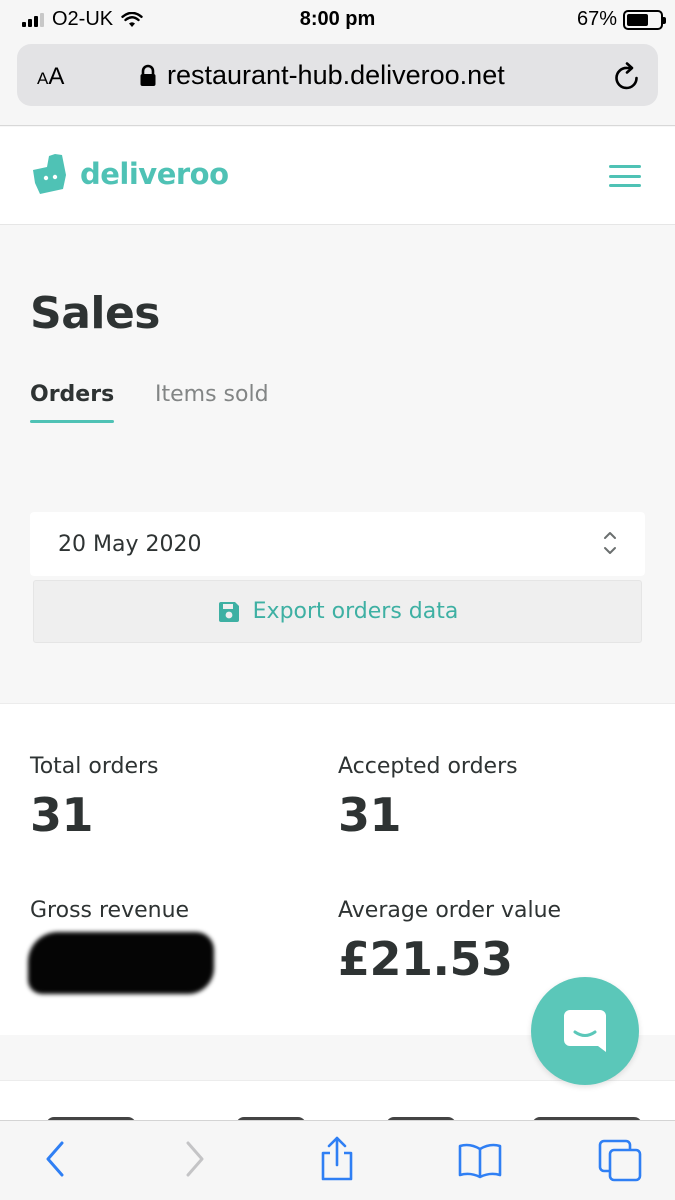  I want to click on forward-icon, so click(195, 1159).